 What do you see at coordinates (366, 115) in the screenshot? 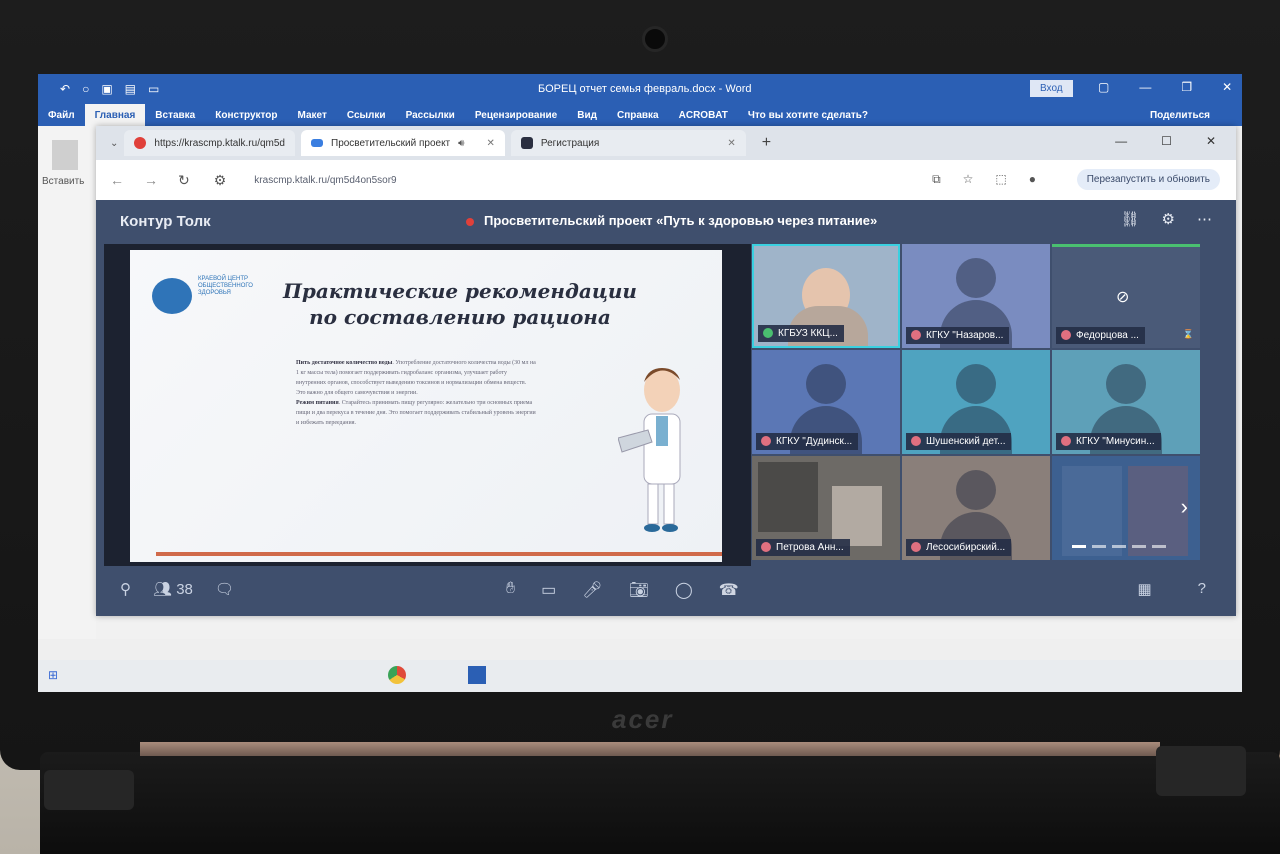
I see `ribbon-tab: Ссылки` at bounding box center [366, 115].